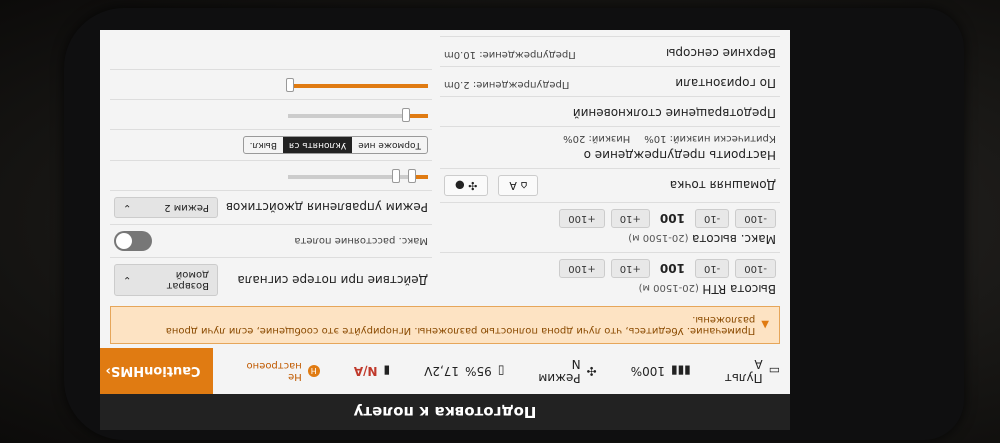 The image size is (1000, 443). I want to click on critical-knob, so click(412, 176).